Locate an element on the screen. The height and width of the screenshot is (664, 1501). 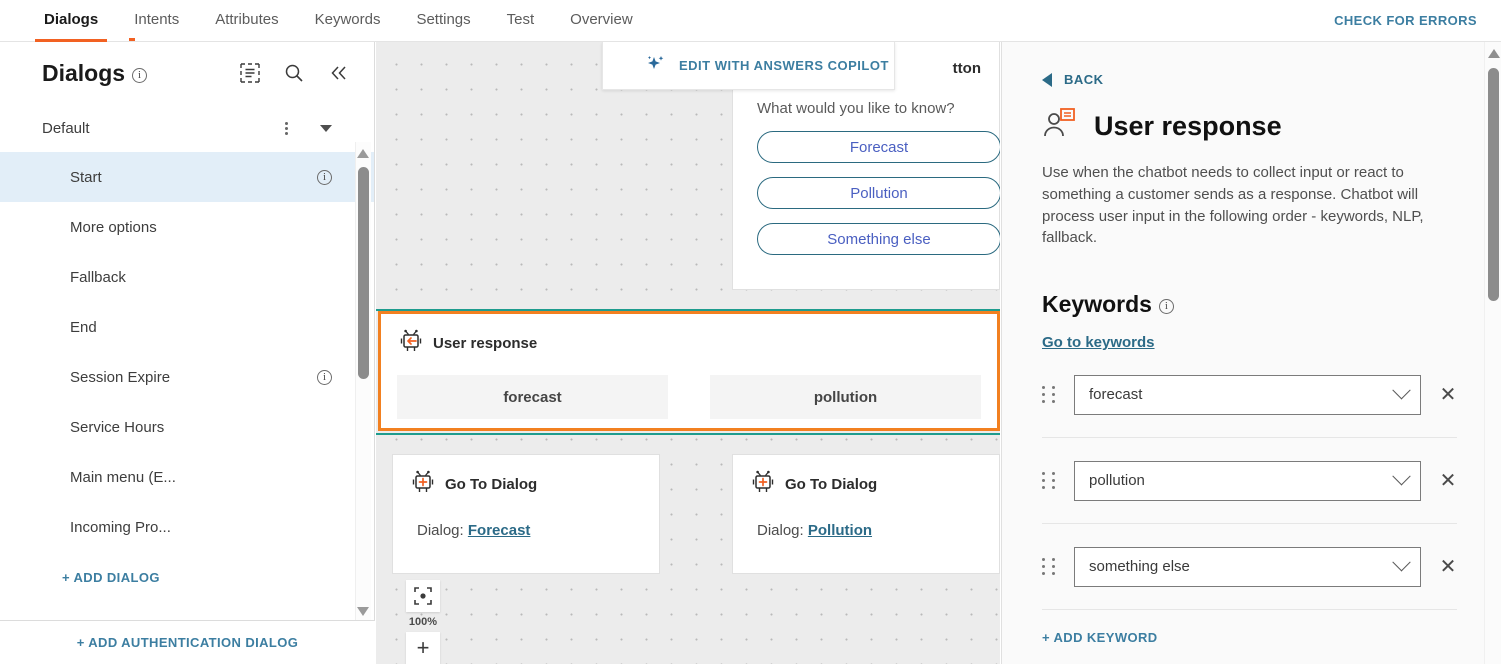
keyword-row: pollution ✕ is located at coordinates (1249, 481).